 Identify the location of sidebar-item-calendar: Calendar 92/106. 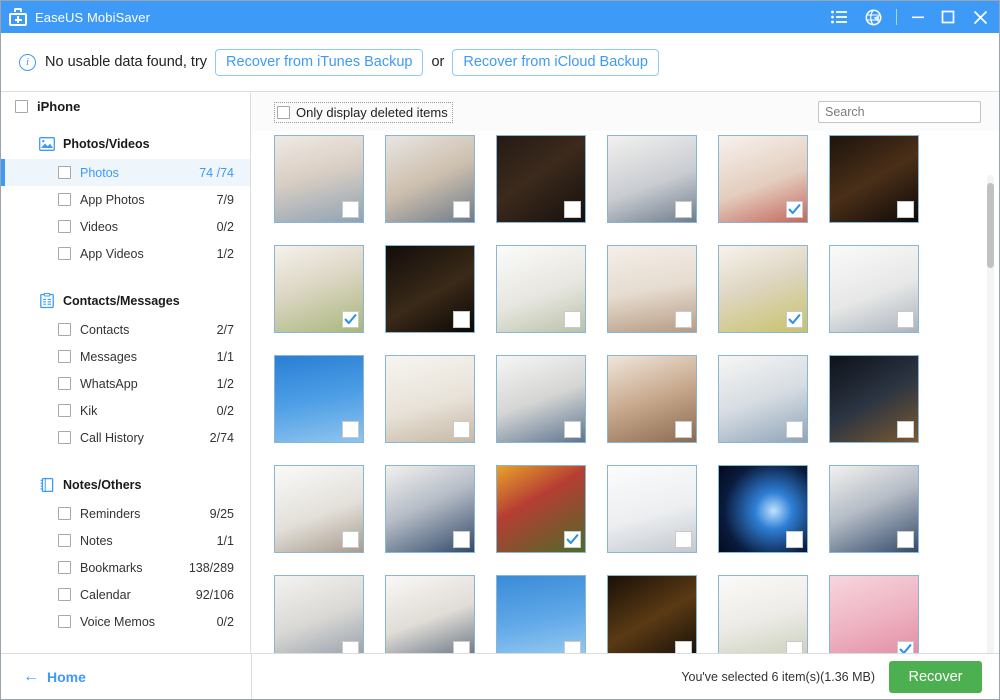
(125, 594).